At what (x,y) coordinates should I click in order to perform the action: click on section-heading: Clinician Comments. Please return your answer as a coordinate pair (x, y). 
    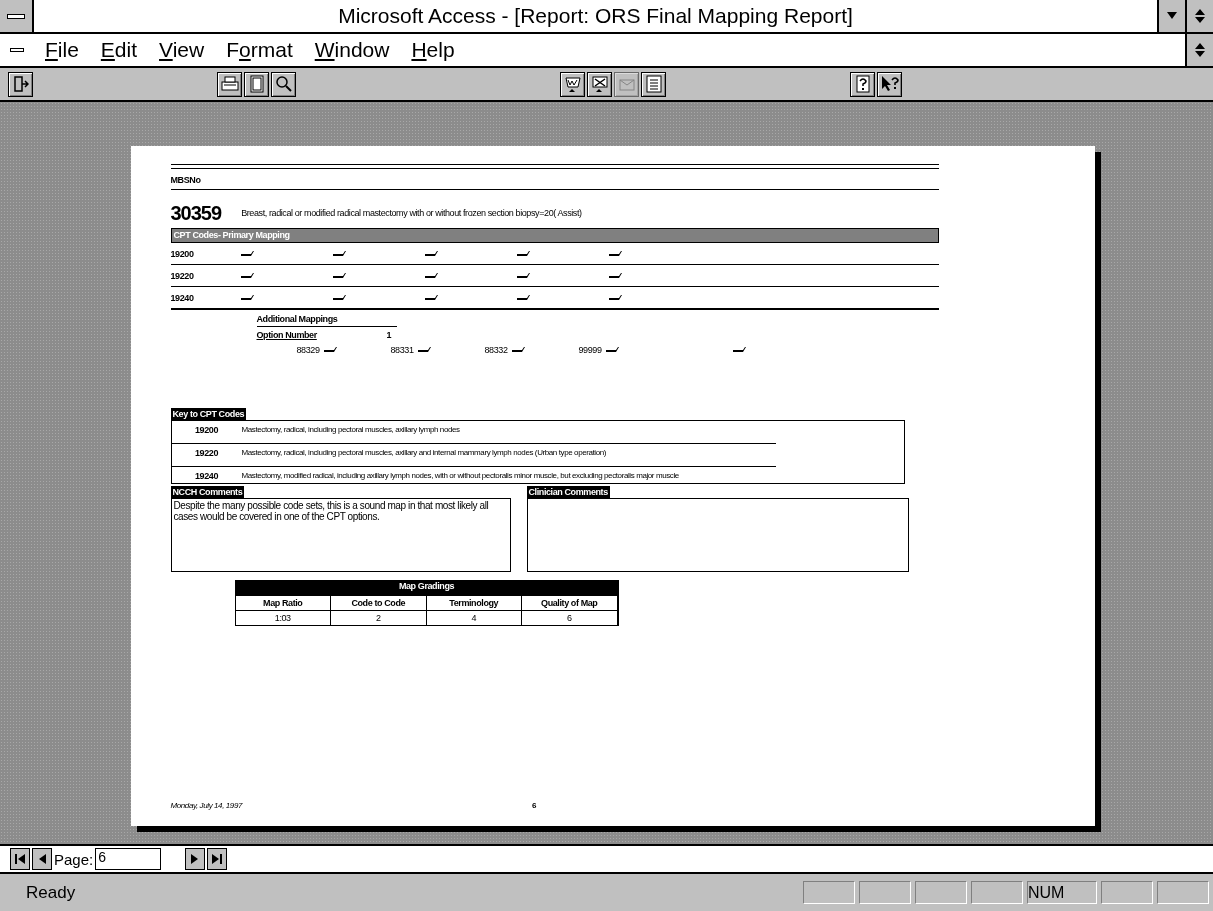
    Looking at the image, I should click on (568, 492).